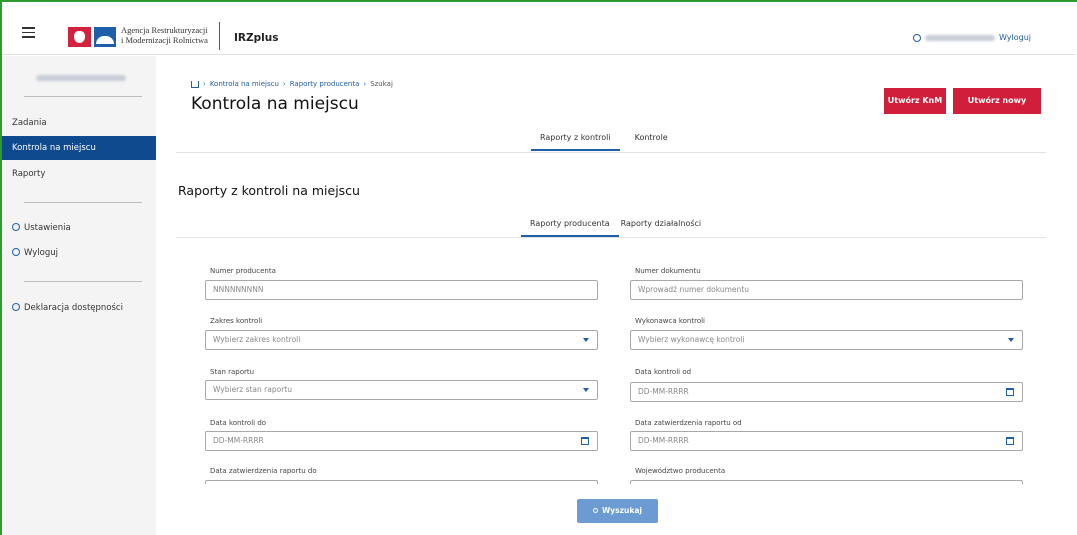 Image resolution: width=1077 pixels, height=535 pixels. Describe the element at coordinates (219, 36) in the screenshot. I see `header-separator` at that location.